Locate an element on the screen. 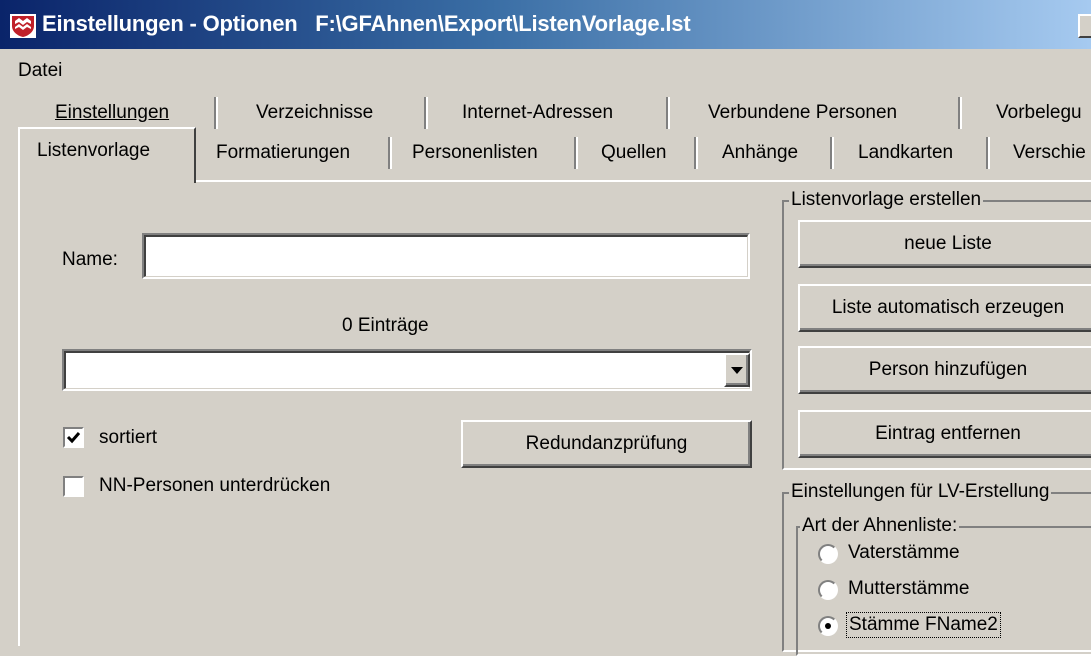 This screenshot has height=656, width=1091. tab-formatierungen: Formatierungen is located at coordinates (283, 153).